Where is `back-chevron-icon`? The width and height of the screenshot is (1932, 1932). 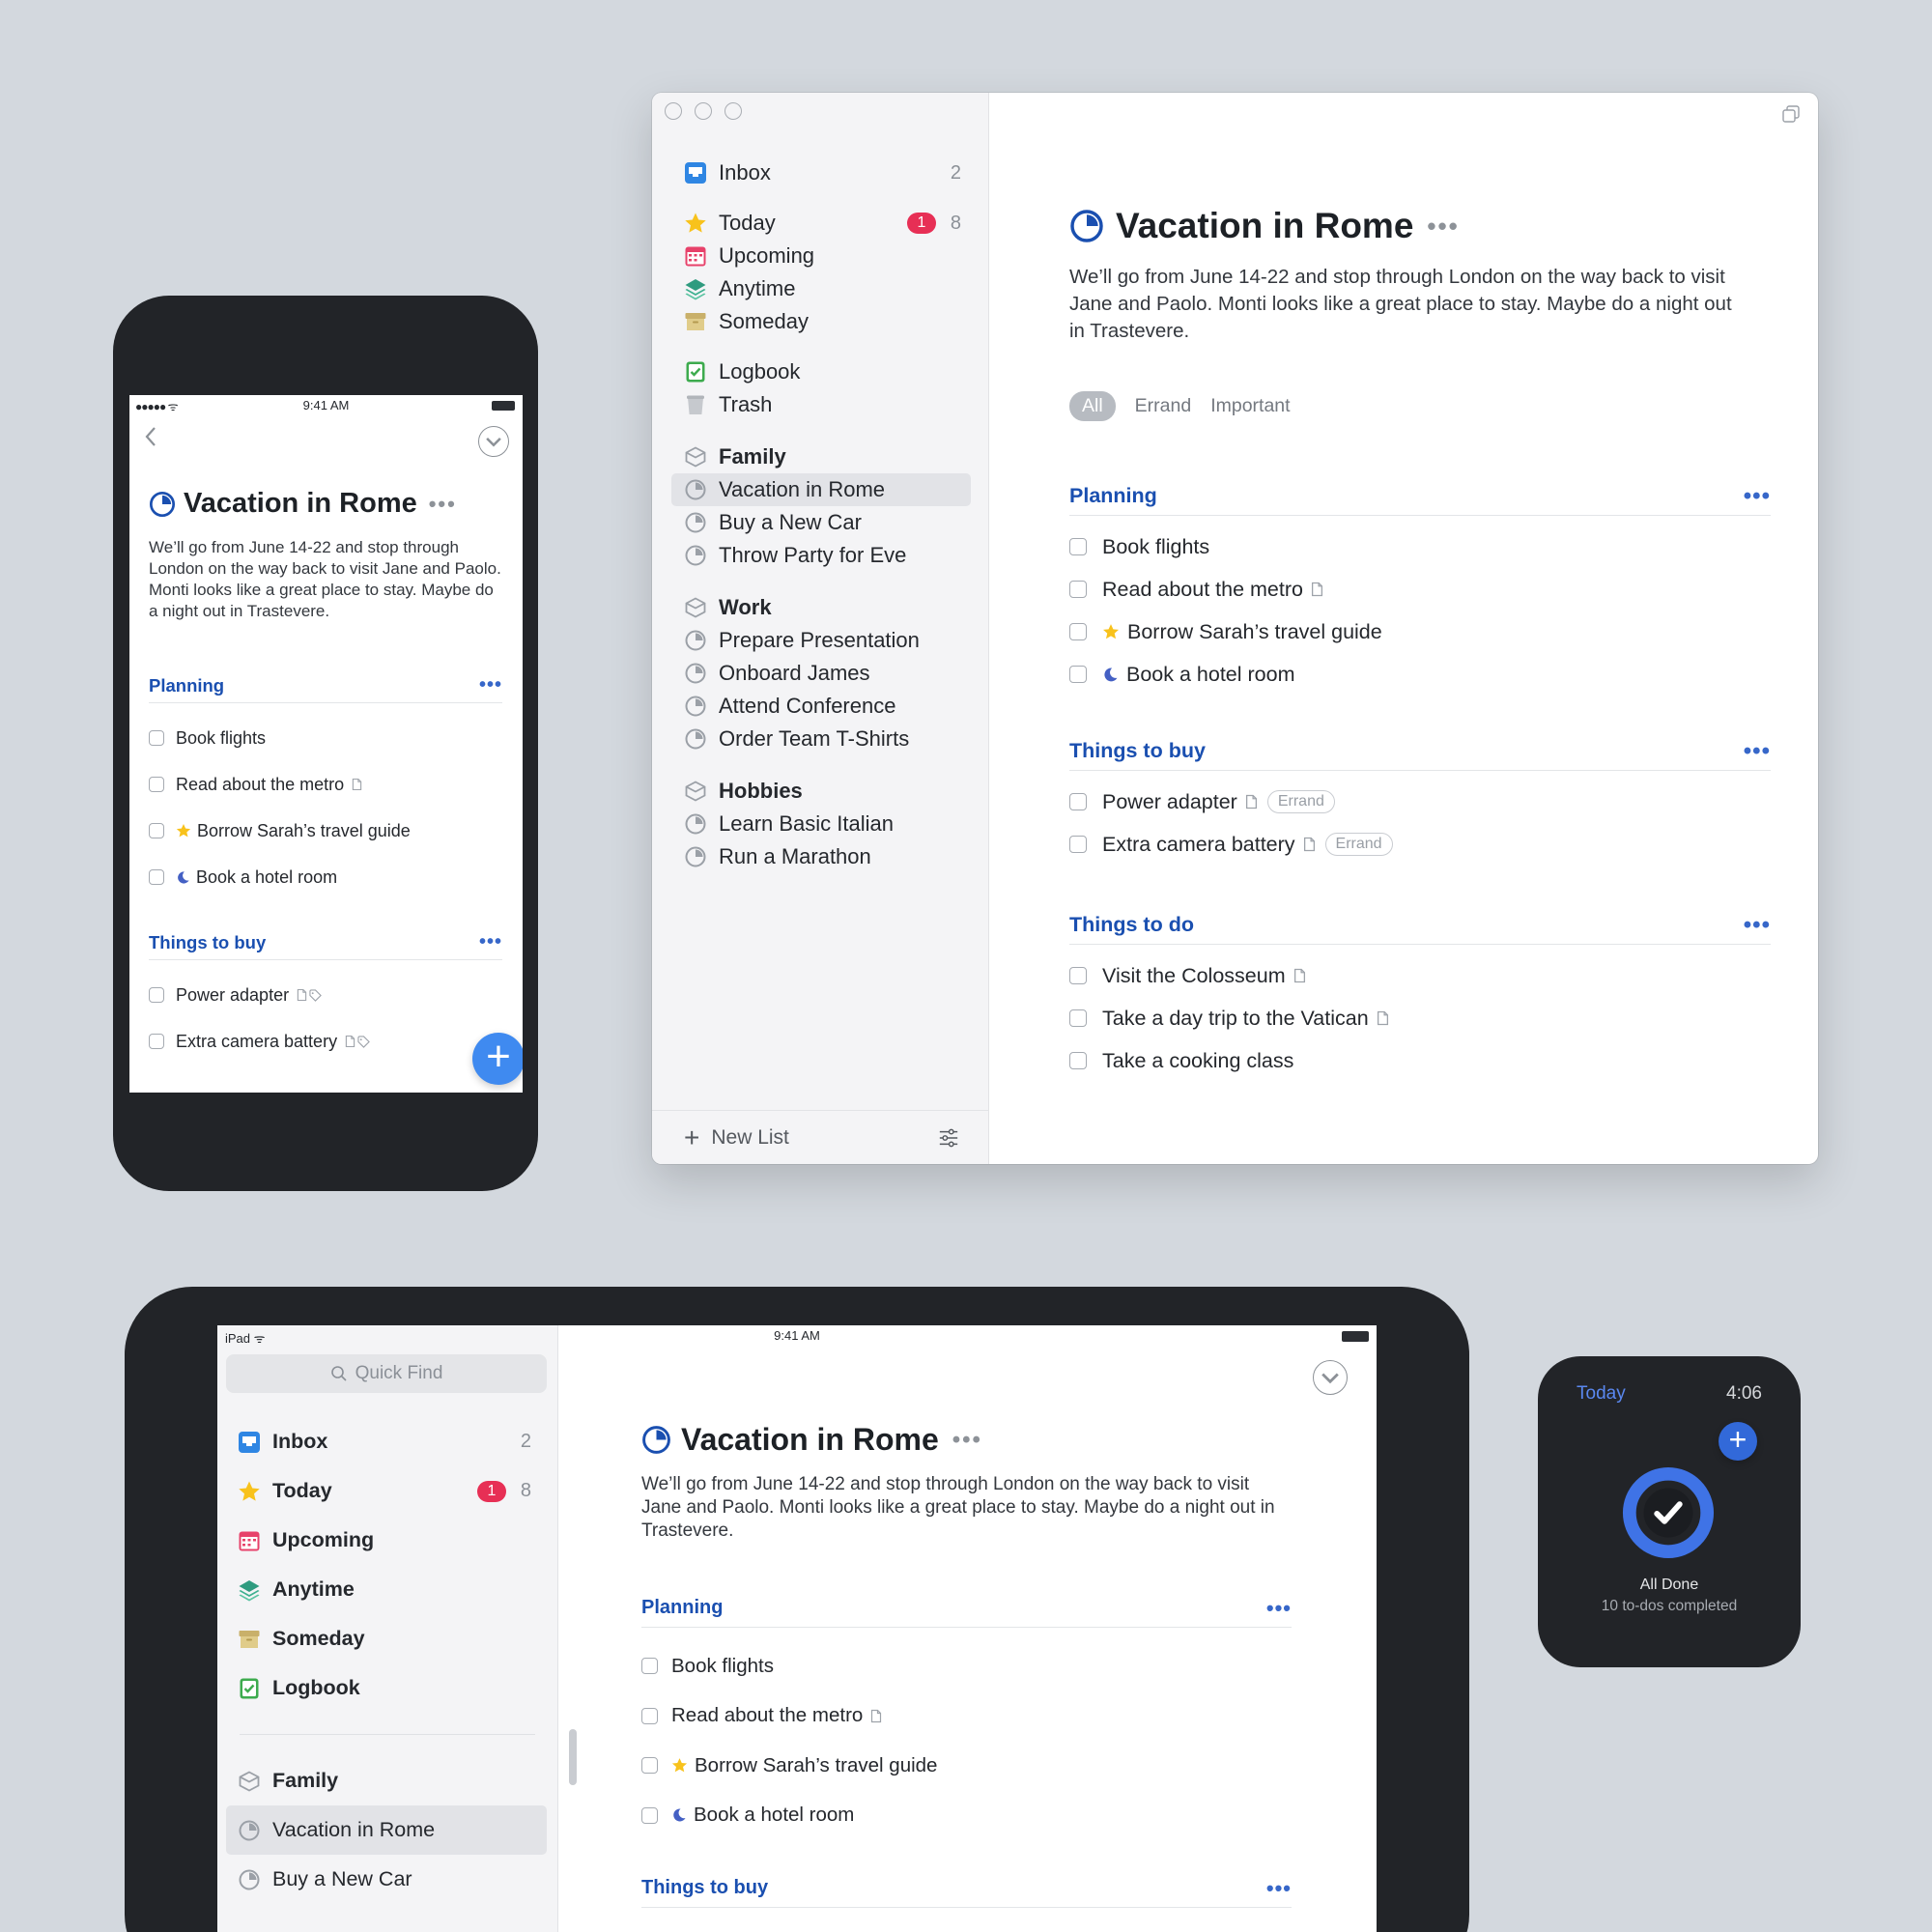
back-chevron-icon is located at coordinates (150, 436).